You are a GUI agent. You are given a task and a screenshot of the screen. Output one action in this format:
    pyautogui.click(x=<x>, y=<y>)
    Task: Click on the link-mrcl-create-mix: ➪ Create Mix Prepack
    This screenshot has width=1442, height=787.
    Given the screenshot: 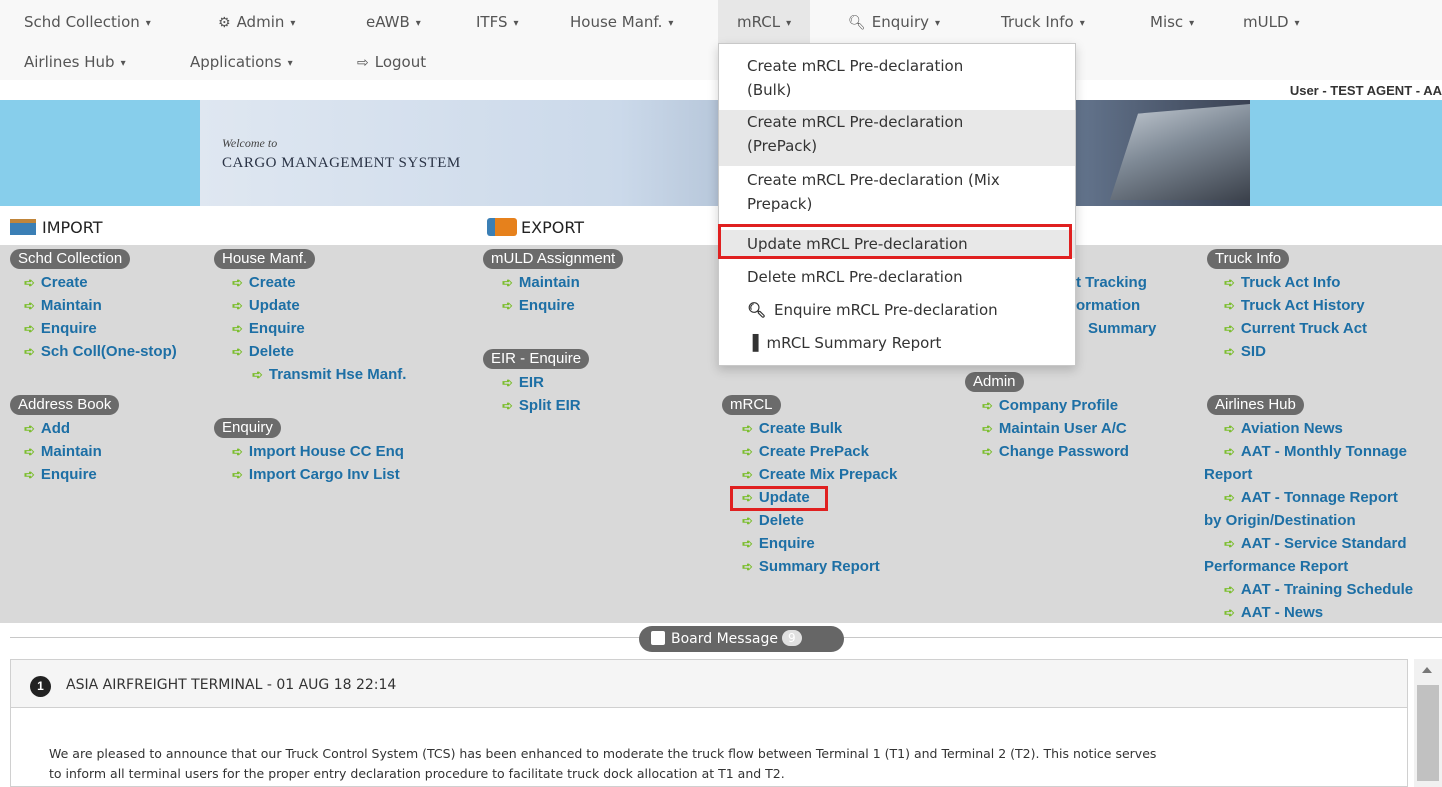 What is the action you would take?
    pyautogui.click(x=819, y=475)
    